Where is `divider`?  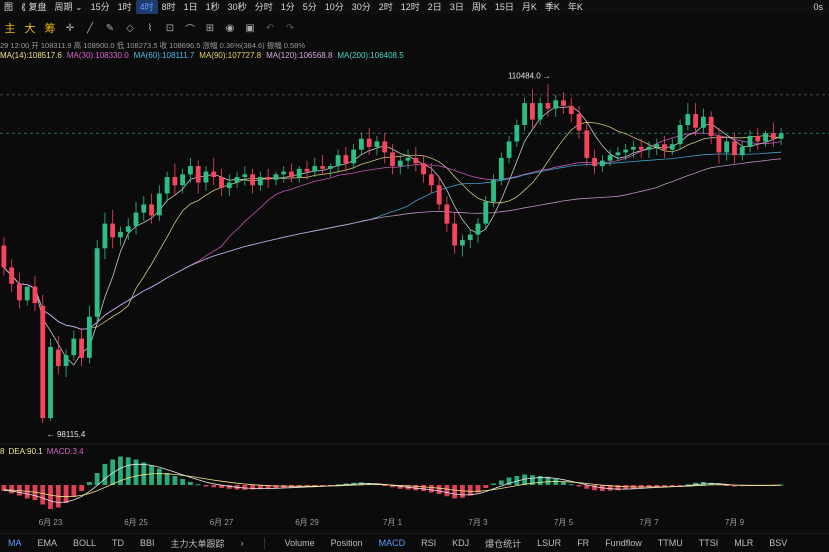
divider is located at coordinates (264, 543).